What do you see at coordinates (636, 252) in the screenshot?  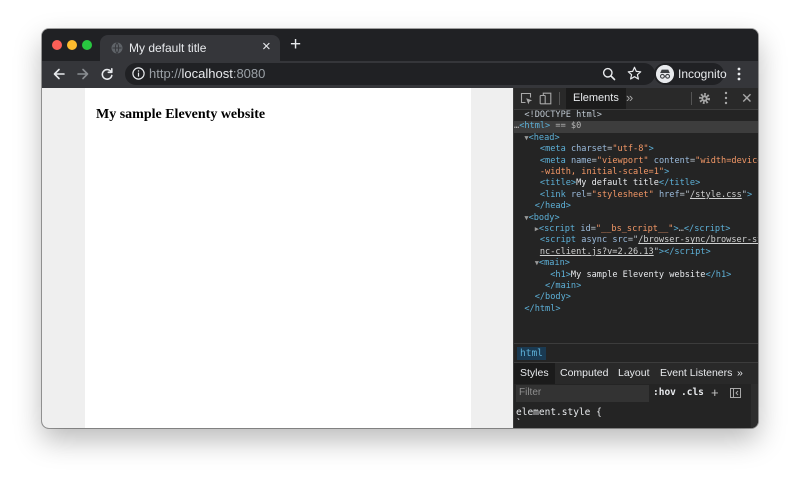 I see `dom-node-script-browser-sync-cont: nc-client.js?v=2.26.13"></script>` at bounding box center [636, 252].